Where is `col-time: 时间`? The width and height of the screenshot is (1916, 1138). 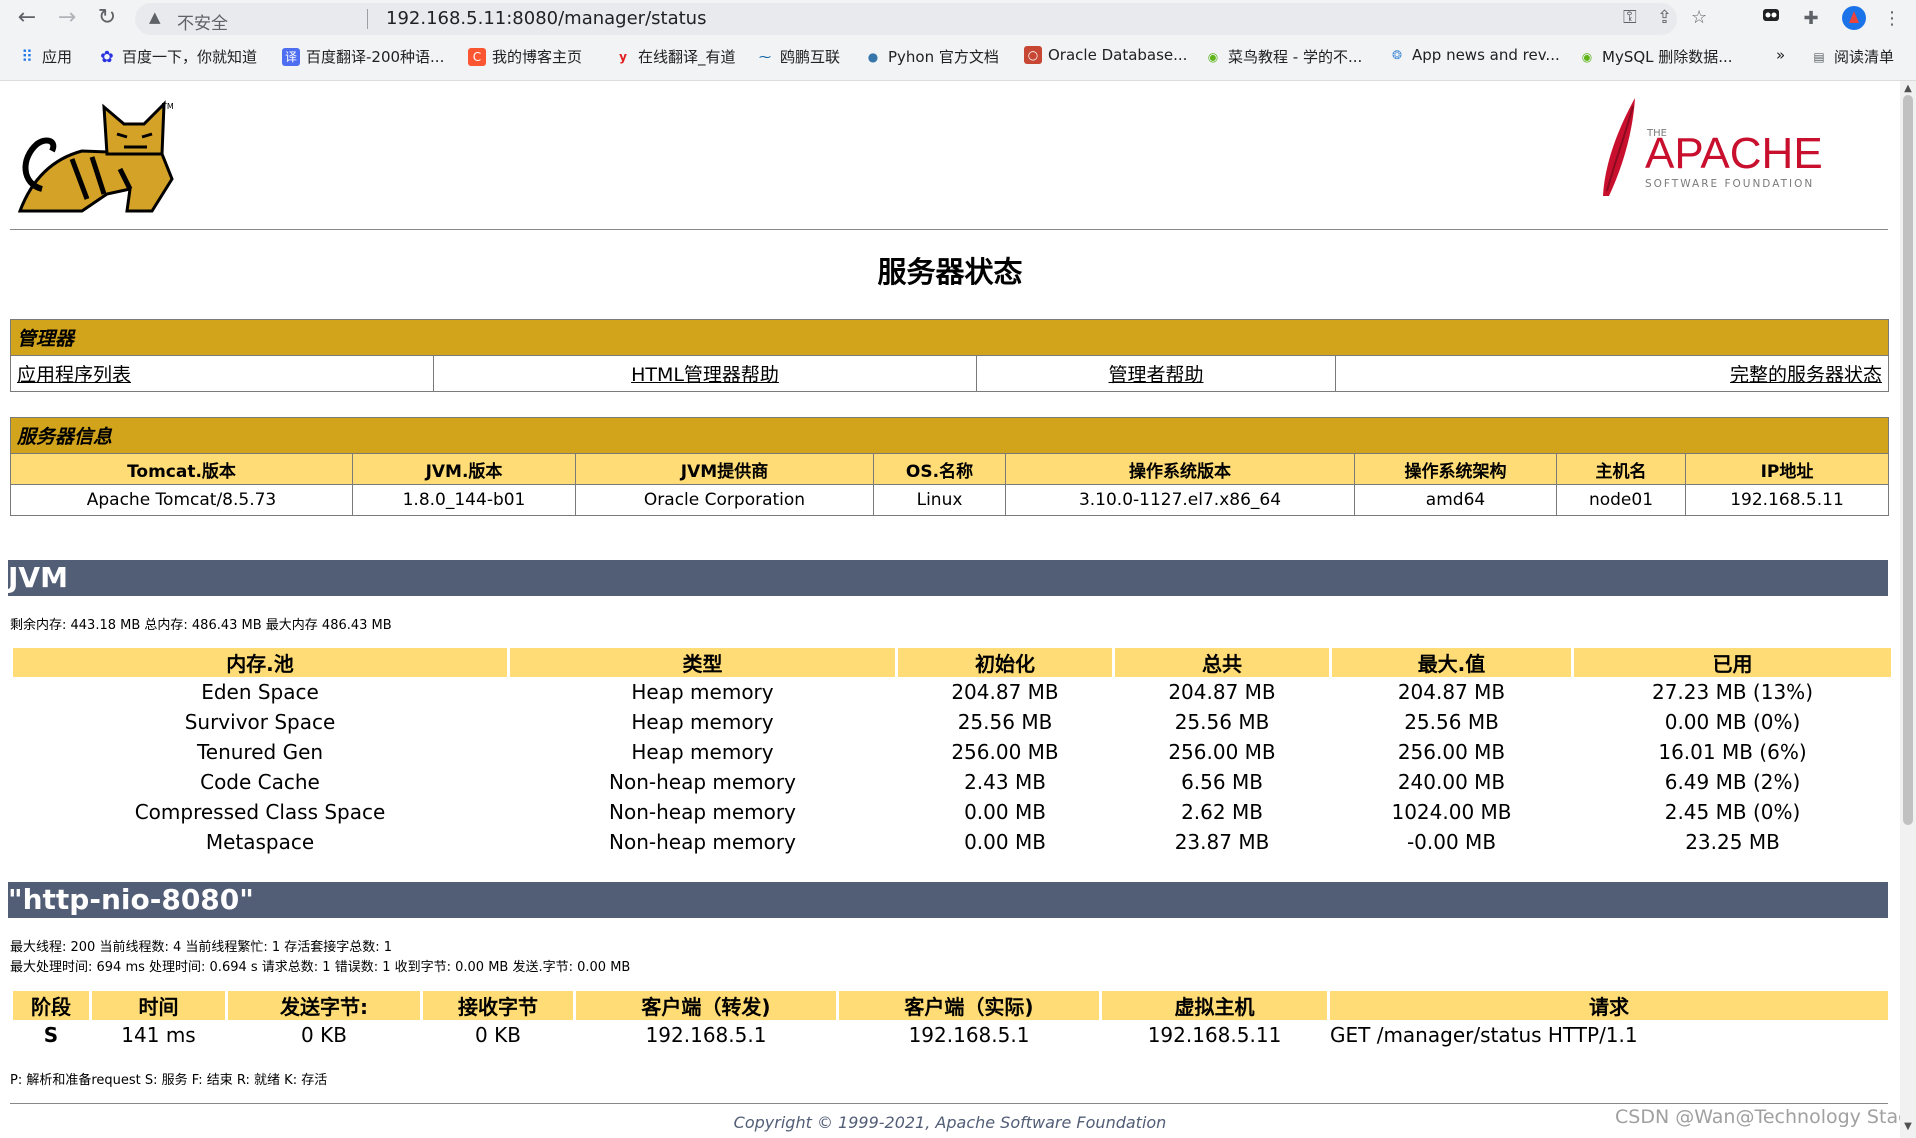
col-time: 时间 is located at coordinates (158, 1005).